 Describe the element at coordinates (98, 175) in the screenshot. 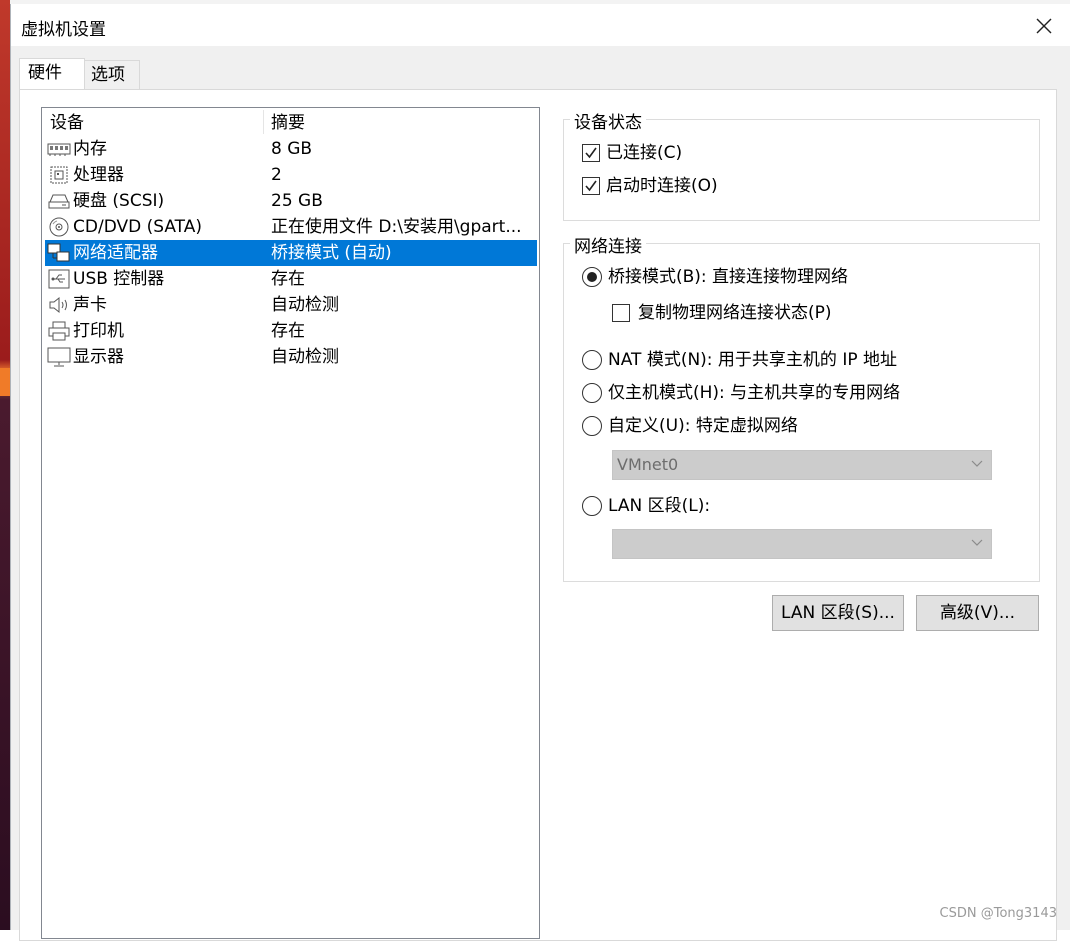

I see `device-name: 处理器` at that location.